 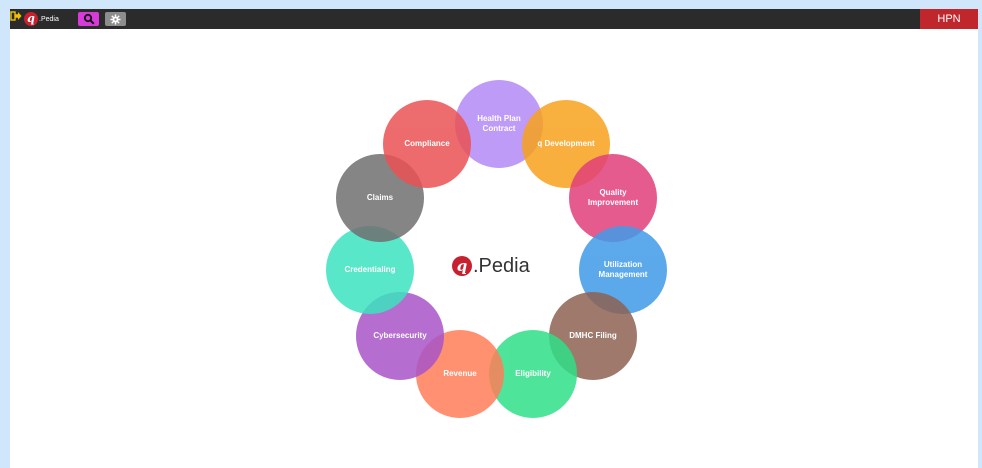 I want to click on topic-compliance: Compliance, so click(x=427, y=144).